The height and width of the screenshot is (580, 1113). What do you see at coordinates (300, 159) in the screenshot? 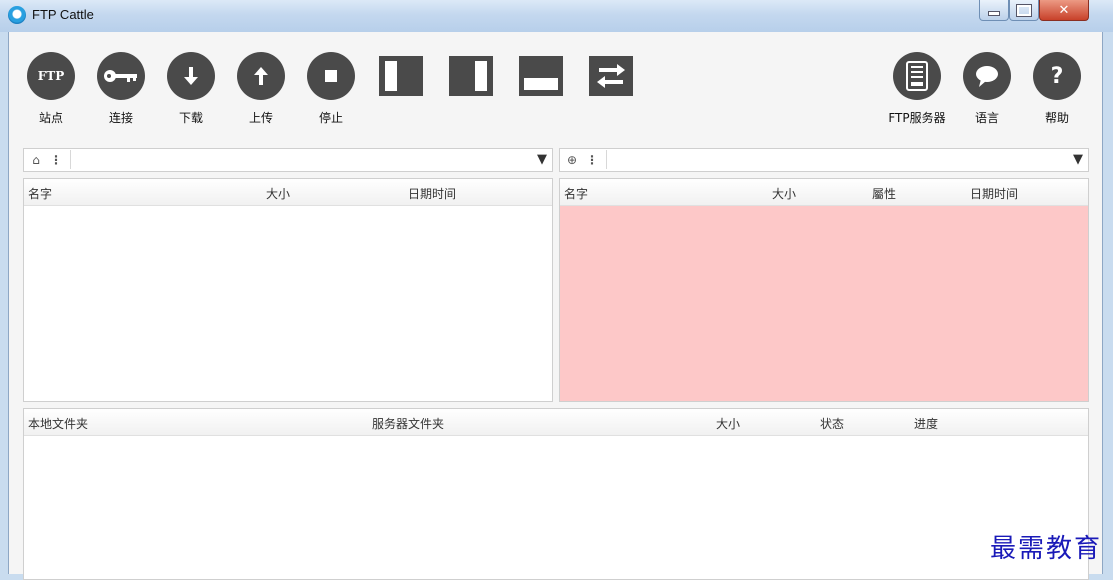
I see `local-path-input` at bounding box center [300, 159].